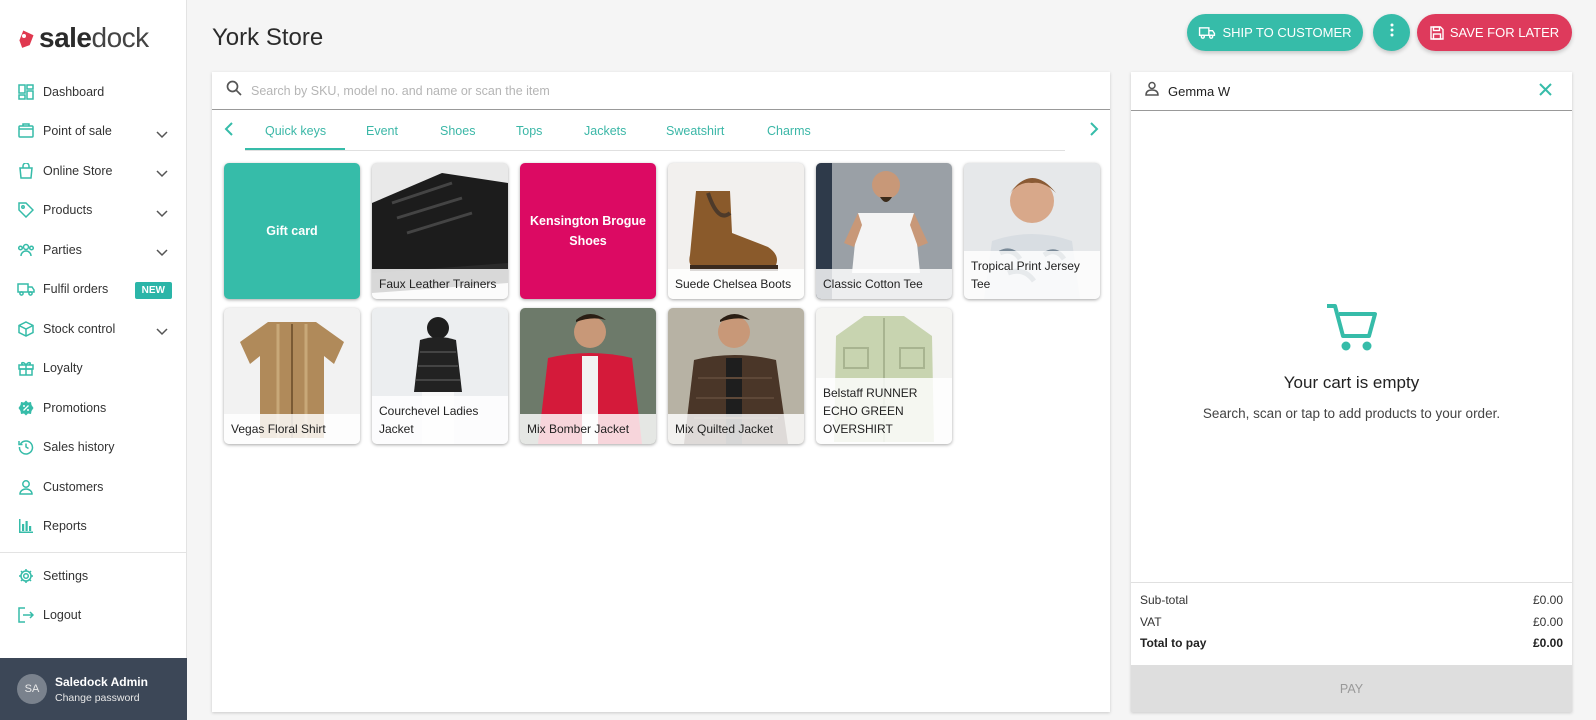 This screenshot has width=1596, height=720. Describe the element at coordinates (93, 689) in the screenshot. I see `user-footer: SA Saledock Admin Change password` at that location.